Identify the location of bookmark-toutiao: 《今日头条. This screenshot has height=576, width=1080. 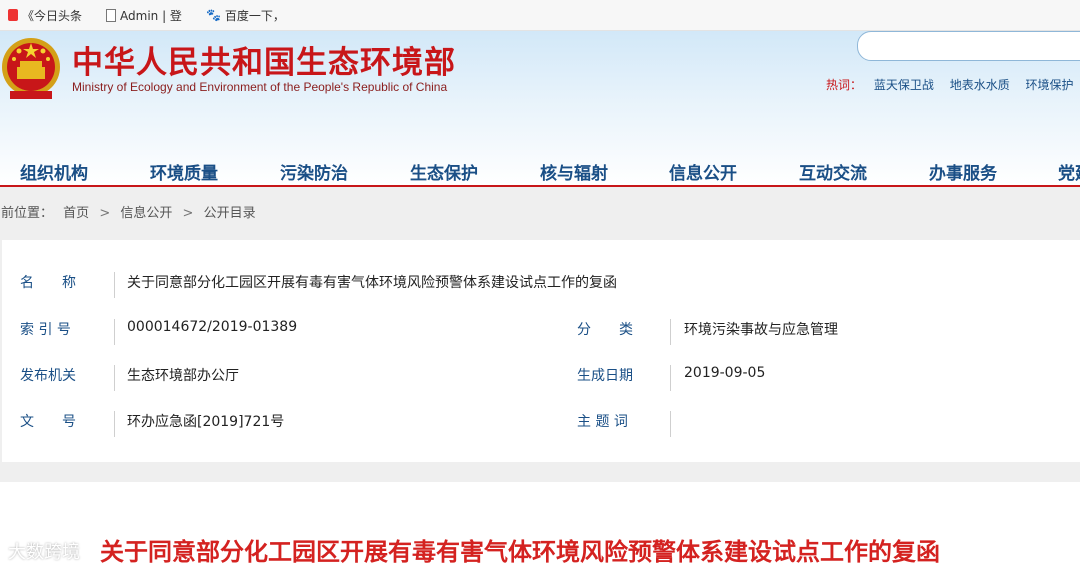
(45, 15).